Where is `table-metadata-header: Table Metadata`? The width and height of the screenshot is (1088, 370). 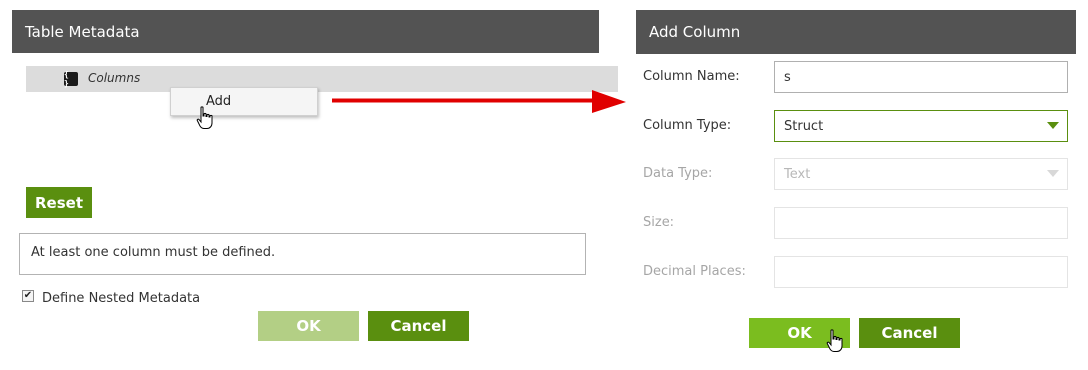 table-metadata-header: Table Metadata is located at coordinates (305, 31).